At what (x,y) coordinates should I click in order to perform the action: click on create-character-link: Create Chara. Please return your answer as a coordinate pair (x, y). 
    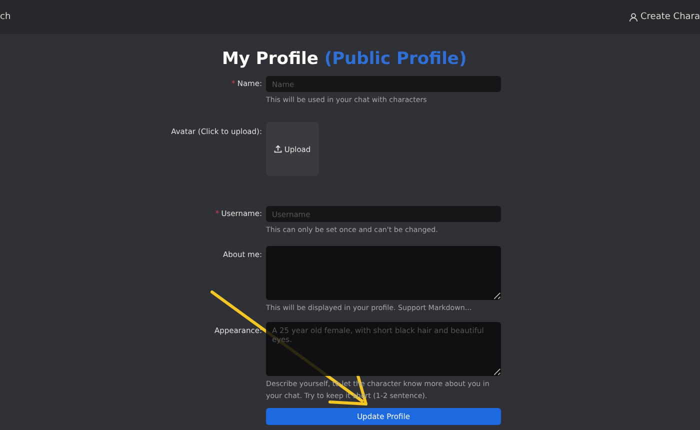
    Looking at the image, I should click on (664, 17).